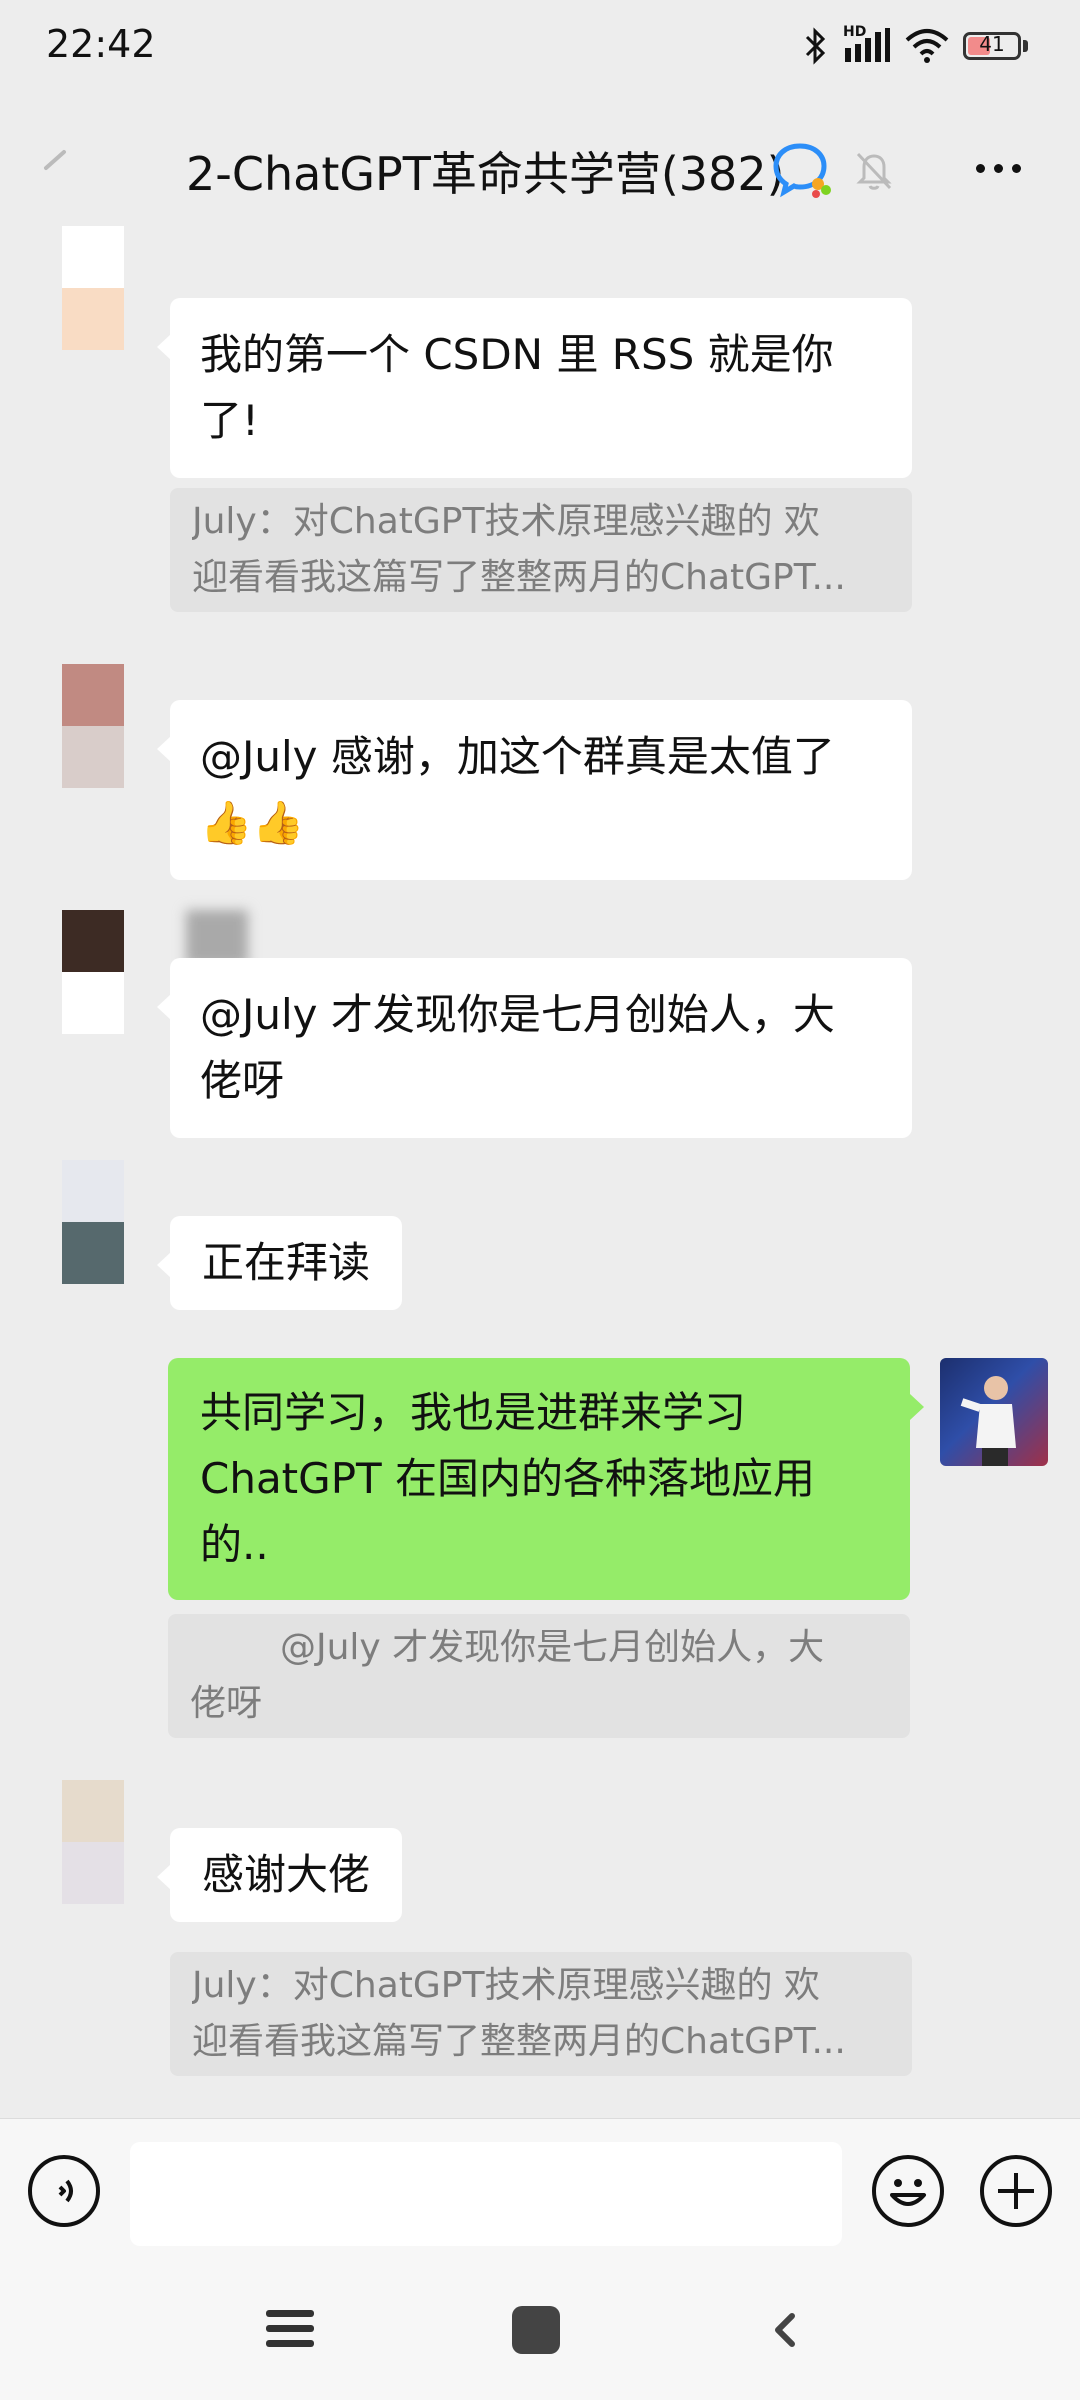 The width and height of the screenshot is (1080, 2400). Describe the element at coordinates (517, 756) in the screenshot. I see `message-text: @July 感谢，加这个群真是太值了` at that location.